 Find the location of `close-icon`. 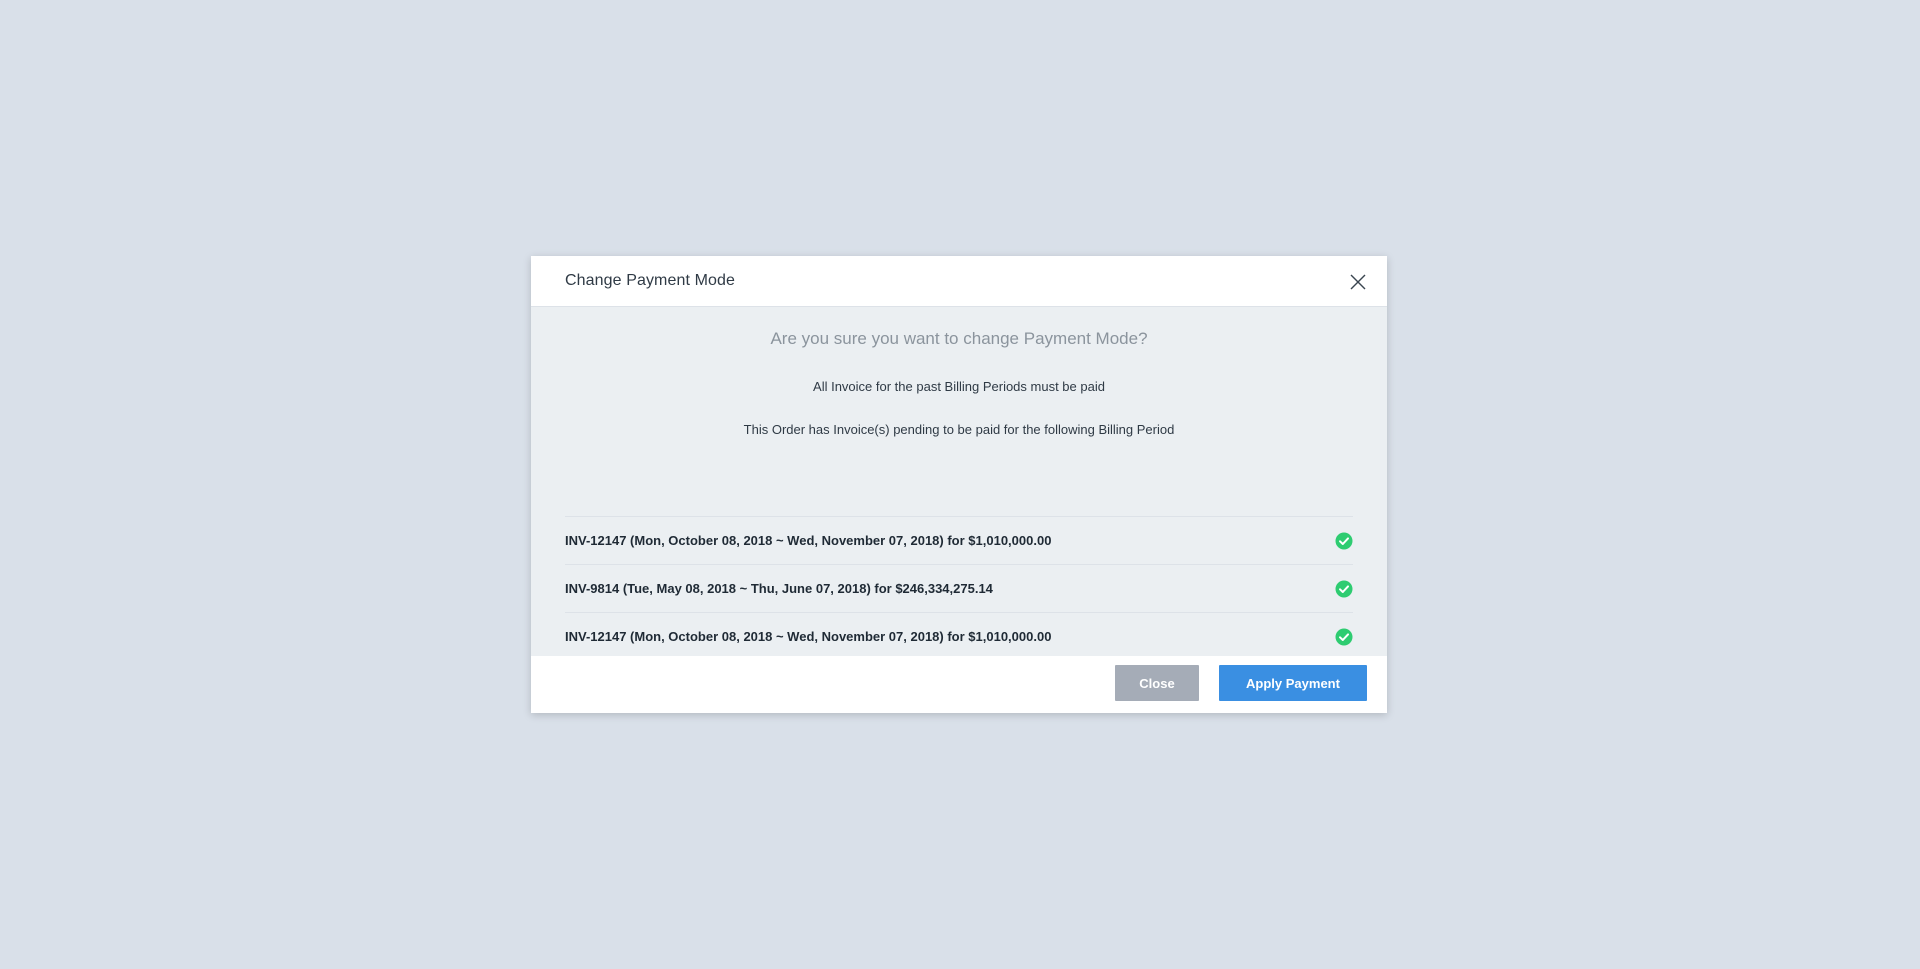

close-icon is located at coordinates (1358, 282).